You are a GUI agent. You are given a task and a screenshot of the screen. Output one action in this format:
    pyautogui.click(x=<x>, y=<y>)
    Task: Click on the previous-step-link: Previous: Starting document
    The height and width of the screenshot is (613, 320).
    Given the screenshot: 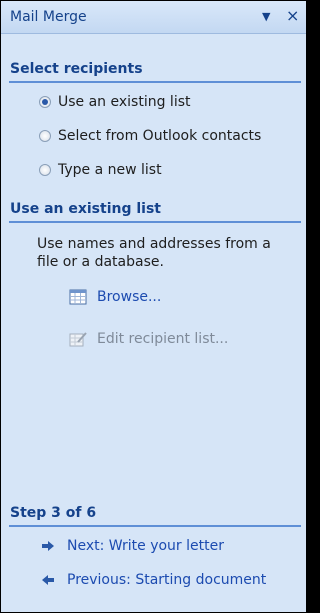 What is the action you would take?
    pyautogui.click(x=153, y=580)
    